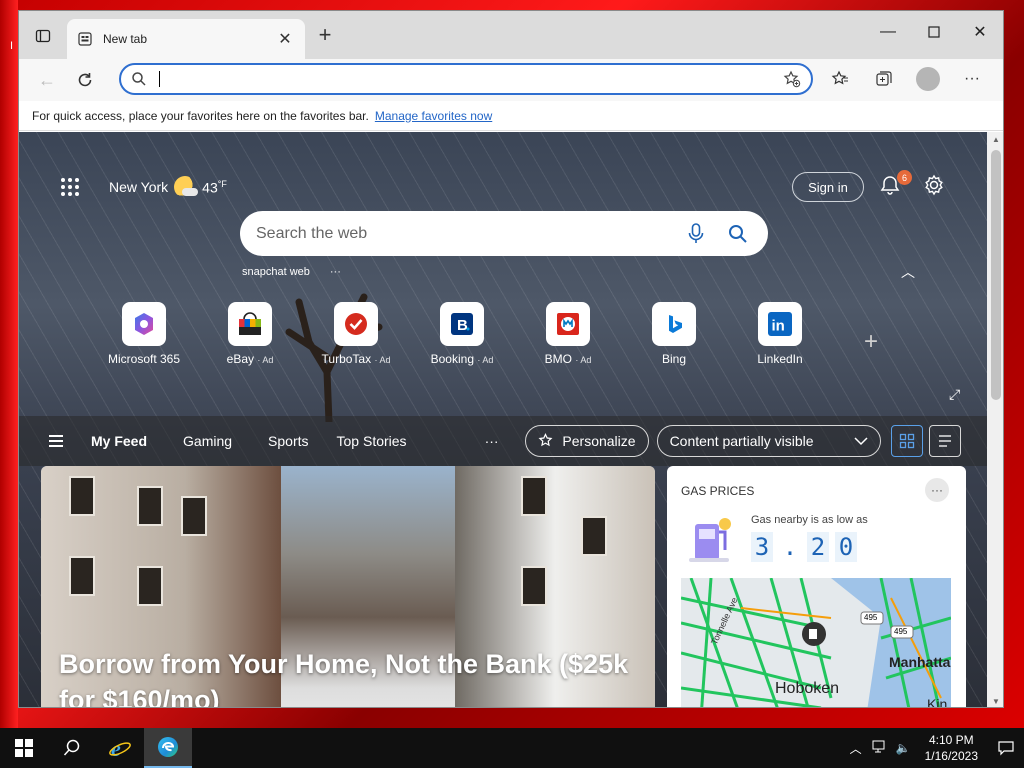 The height and width of the screenshot is (768, 1024). I want to click on action-center-icon, so click(1006, 748).